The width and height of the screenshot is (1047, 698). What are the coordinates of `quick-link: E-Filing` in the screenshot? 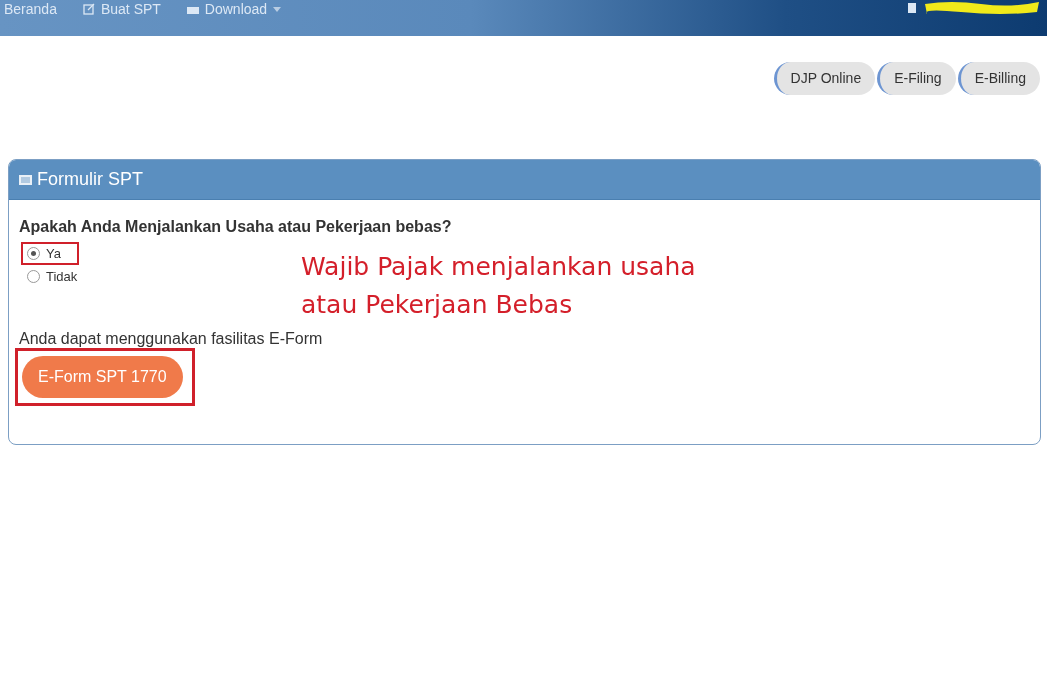 It's located at (916, 78).